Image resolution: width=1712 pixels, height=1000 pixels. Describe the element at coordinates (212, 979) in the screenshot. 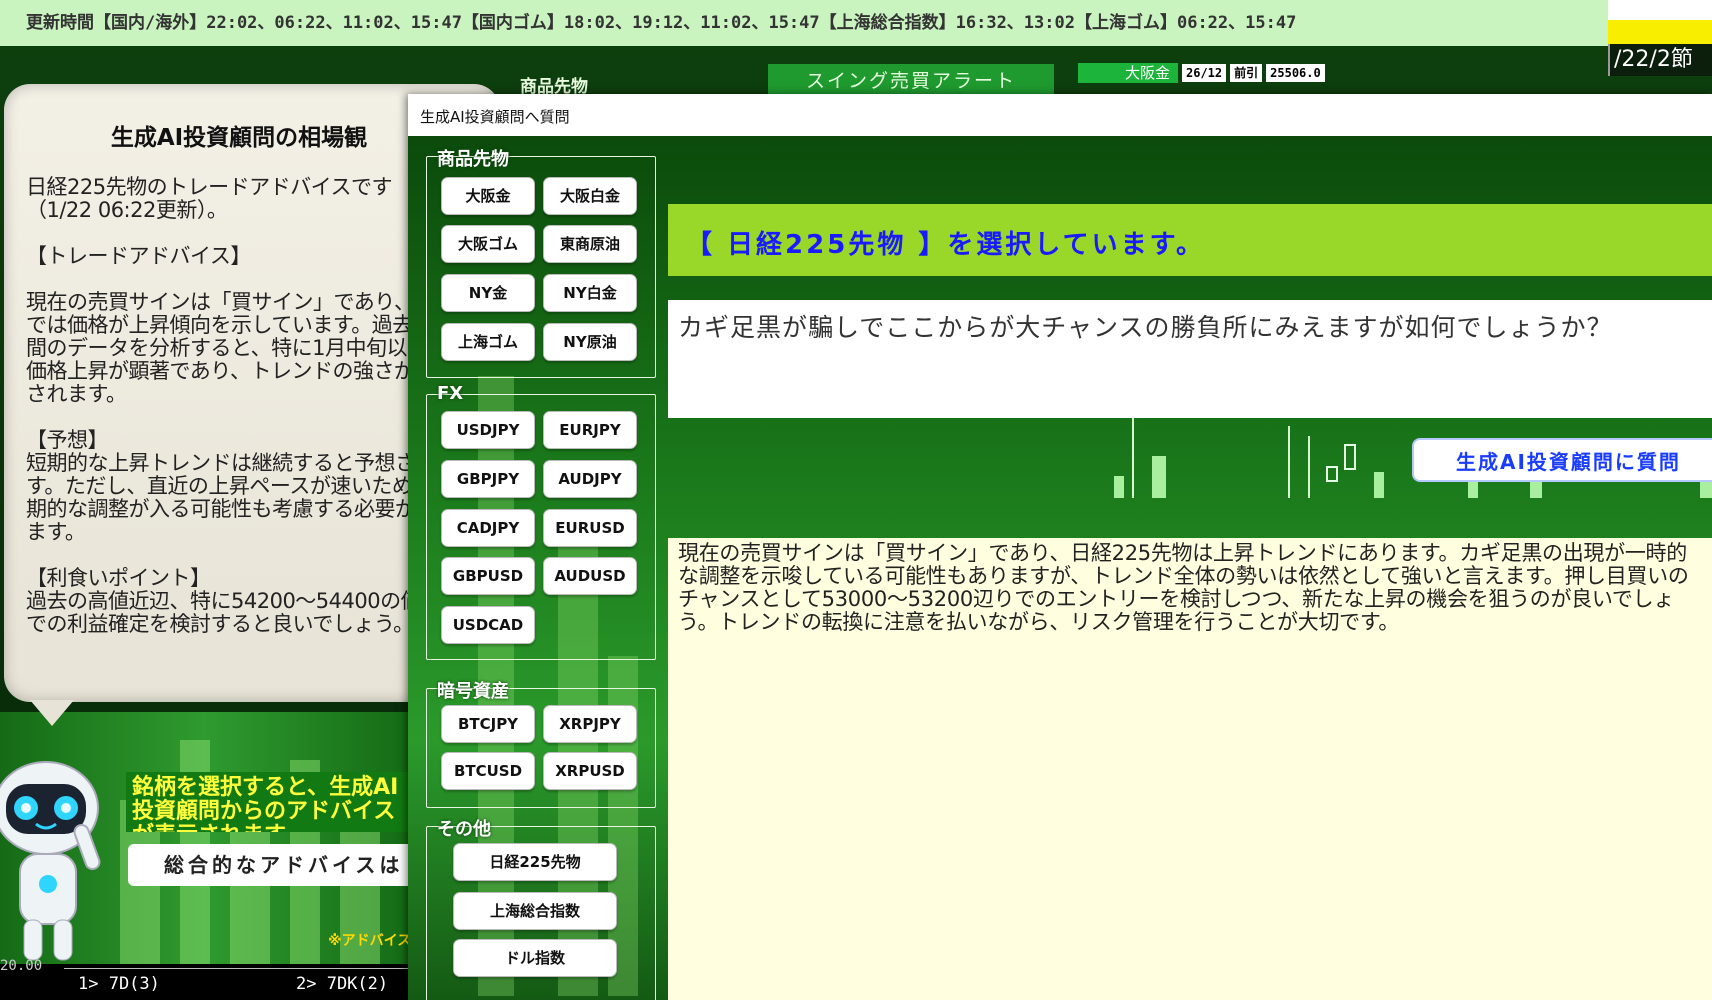

I see `bottom-axis: 20.00 1> 7D(3) 2> 7DK(2)` at that location.